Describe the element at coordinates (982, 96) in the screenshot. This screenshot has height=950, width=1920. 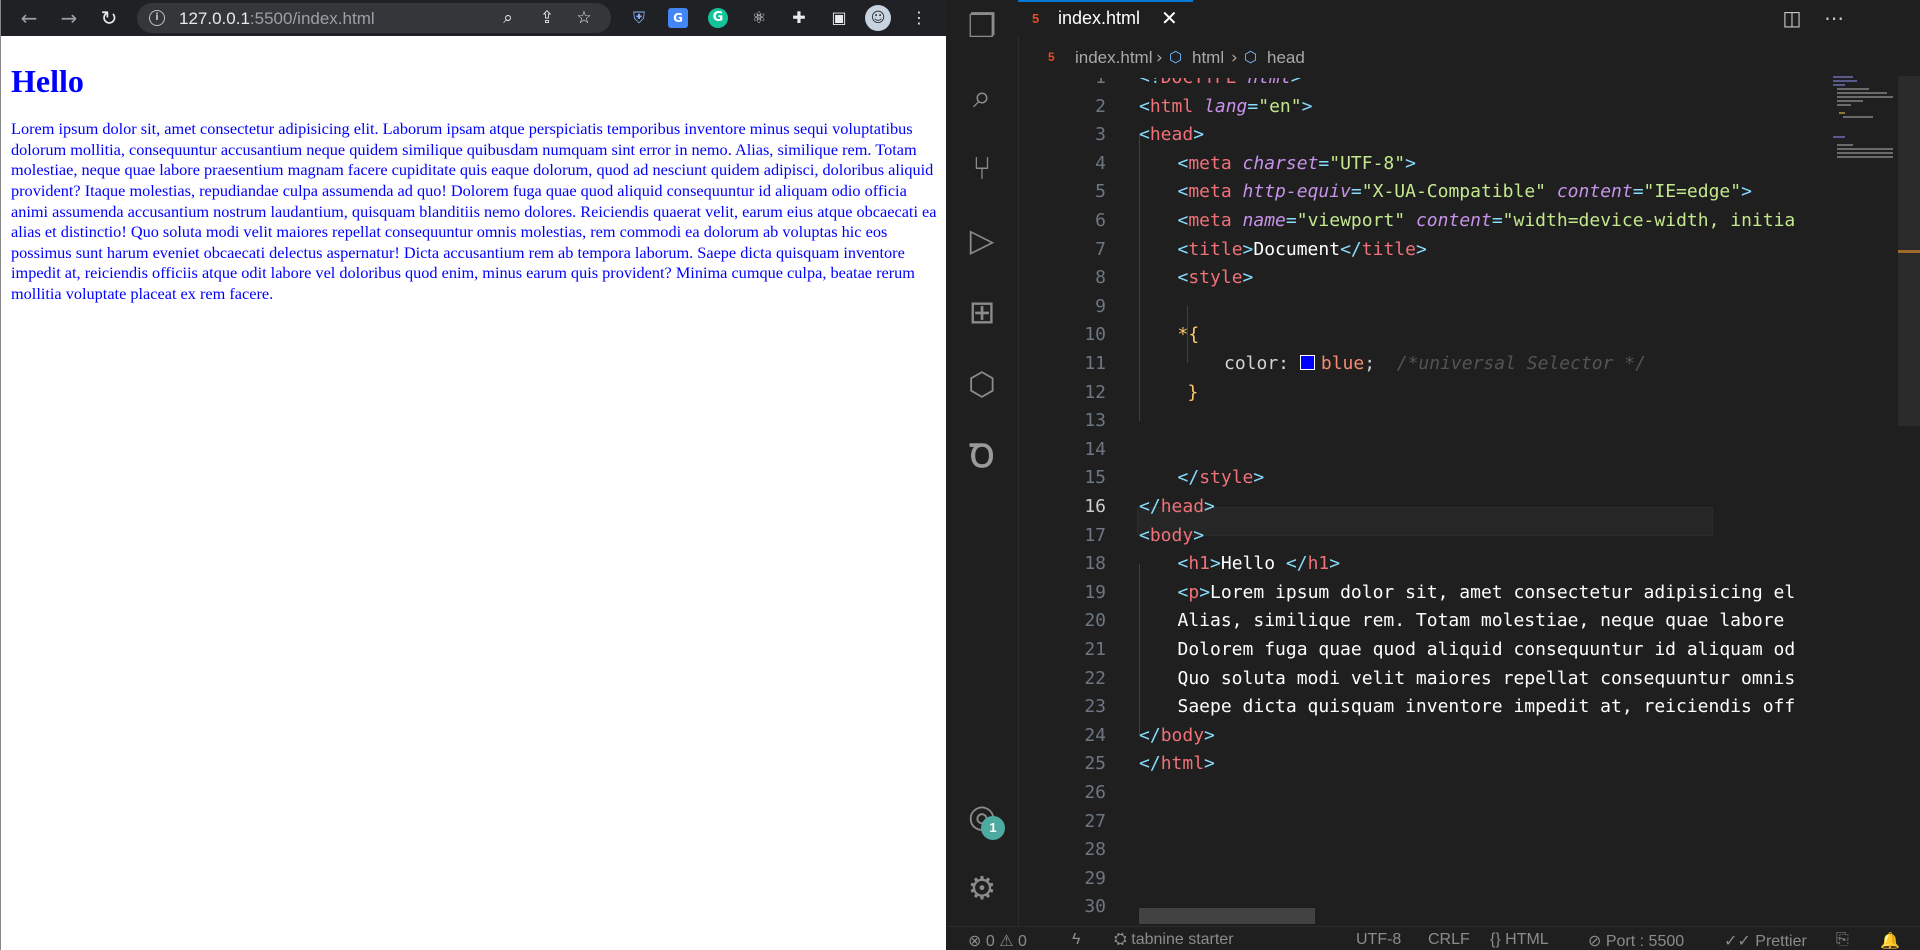
I see `search-icon: ⌕` at that location.